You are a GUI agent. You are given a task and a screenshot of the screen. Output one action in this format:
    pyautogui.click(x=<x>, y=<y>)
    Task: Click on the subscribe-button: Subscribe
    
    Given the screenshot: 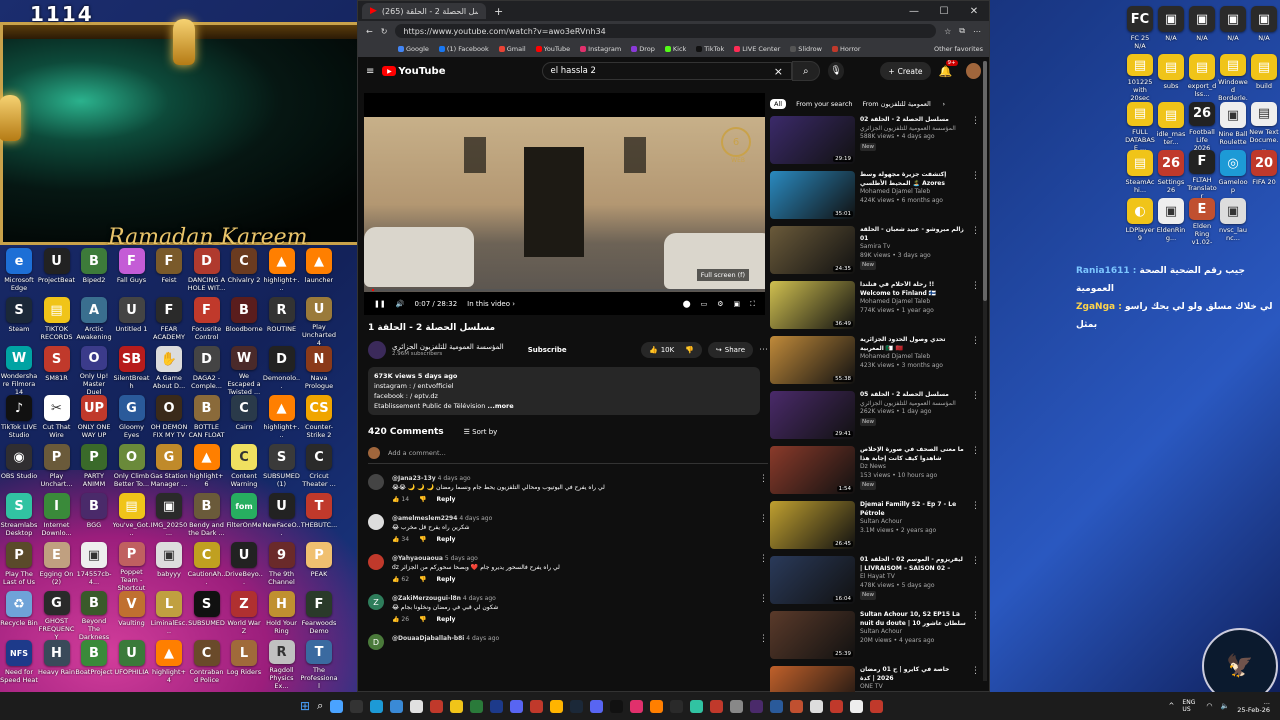 What is the action you would take?
    pyautogui.click(x=547, y=350)
    